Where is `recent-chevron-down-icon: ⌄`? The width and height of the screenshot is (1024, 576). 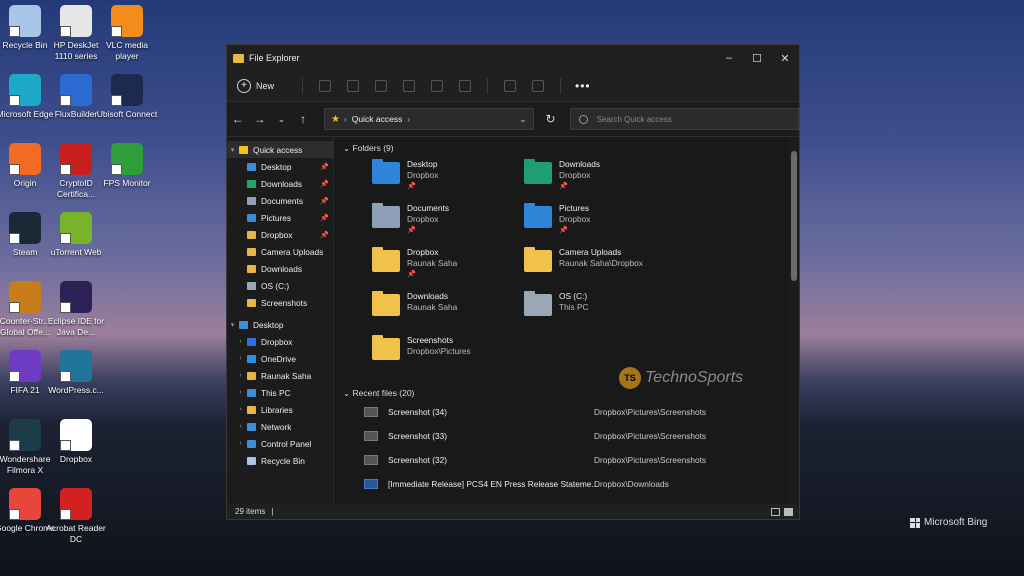
recent-chevron-down-icon: ⌄ is located at coordinates (281, 119).